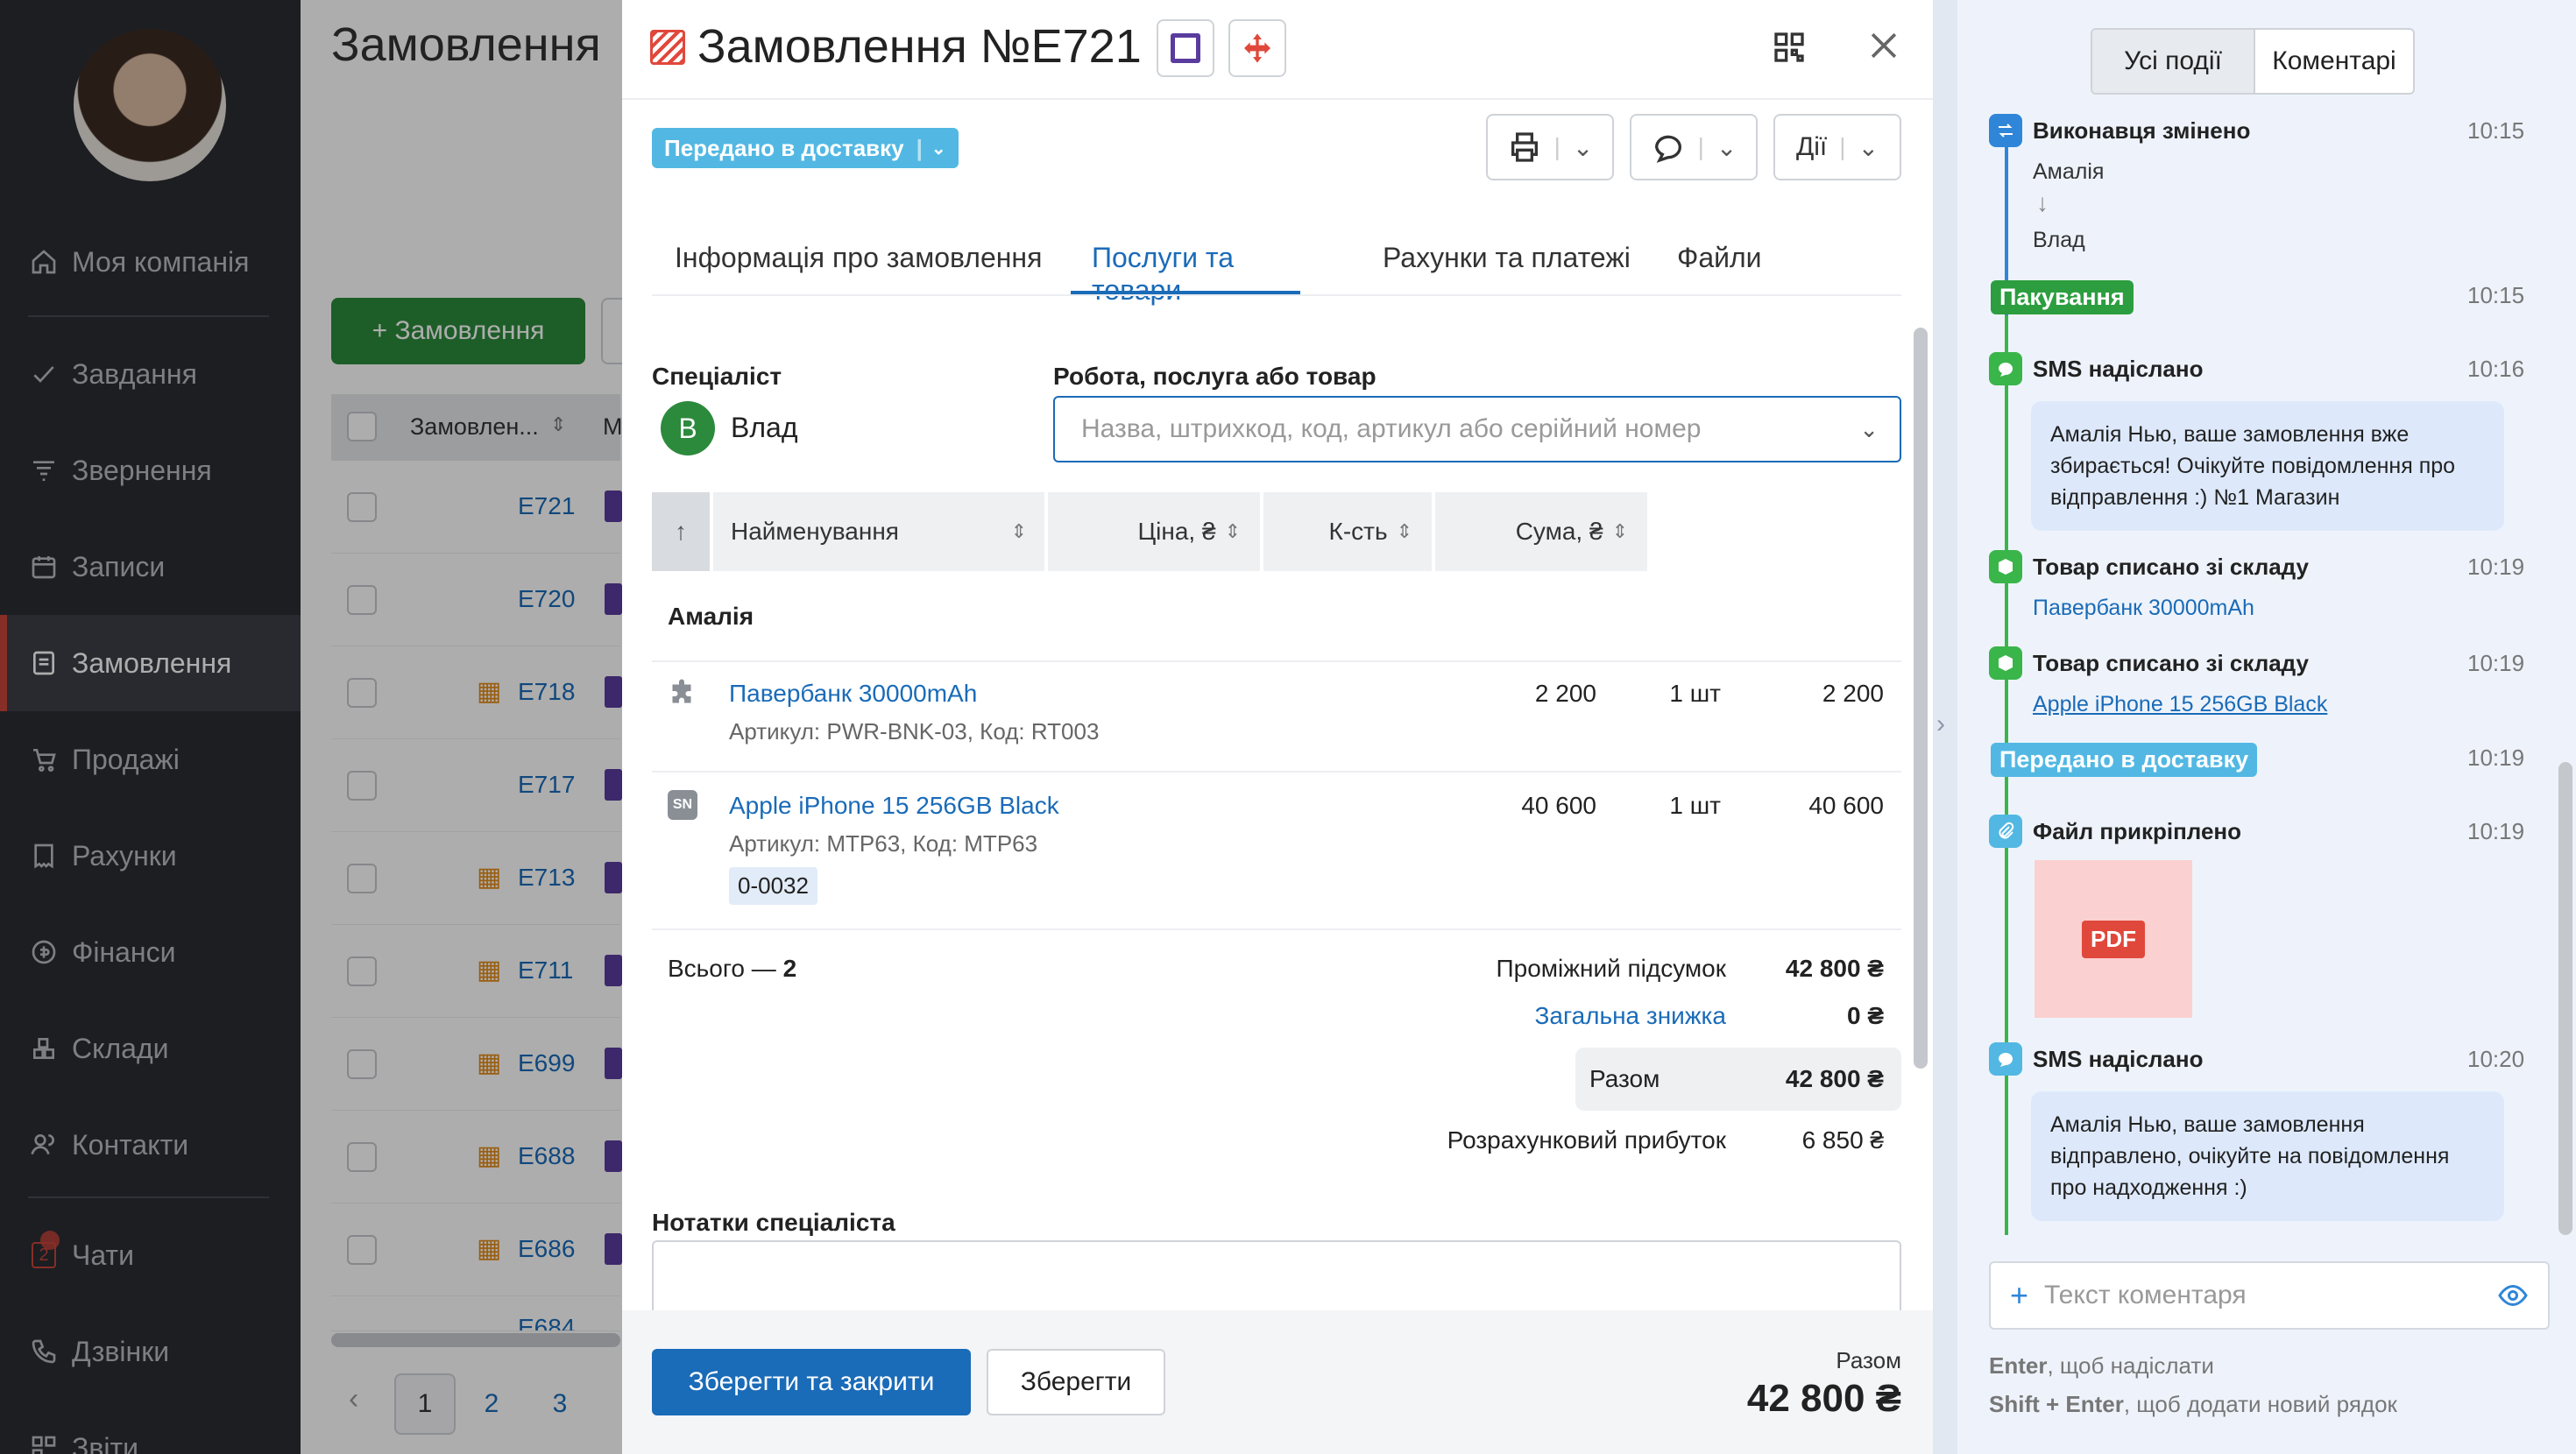 The height and width of the screenshot is (1454, 2576). What do you see at coordinates (476, 878) in the screenshot?
I see `table-row: ▦ E713` at bounding box center [476, 878].